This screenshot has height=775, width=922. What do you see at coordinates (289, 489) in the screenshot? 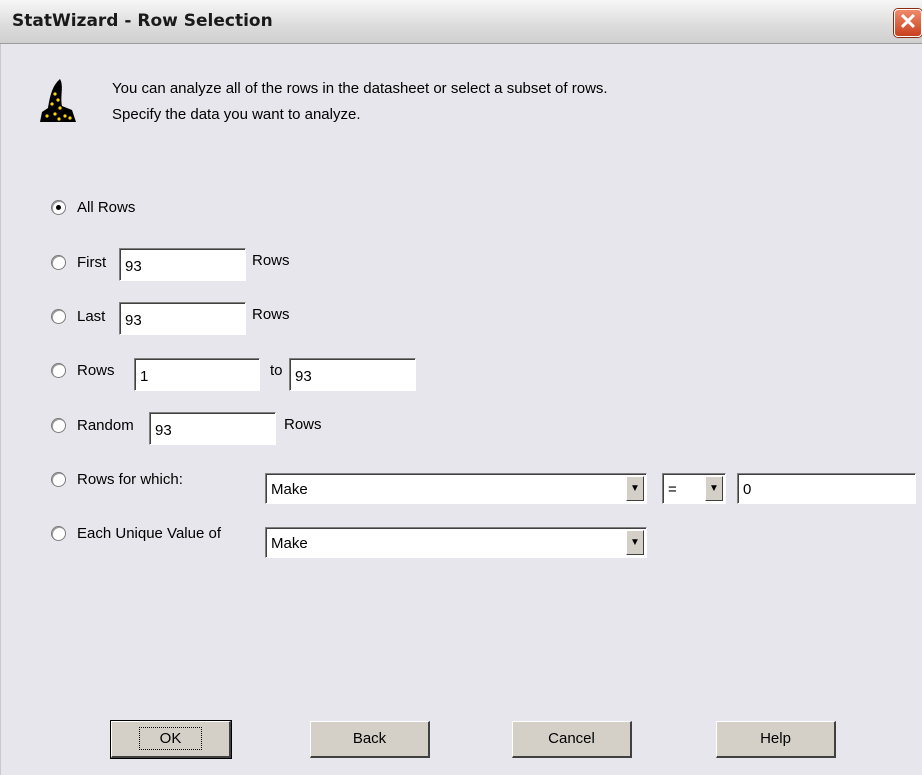
I see `rows-for-which-variable-value: Make` at bounding box center [289, 489].